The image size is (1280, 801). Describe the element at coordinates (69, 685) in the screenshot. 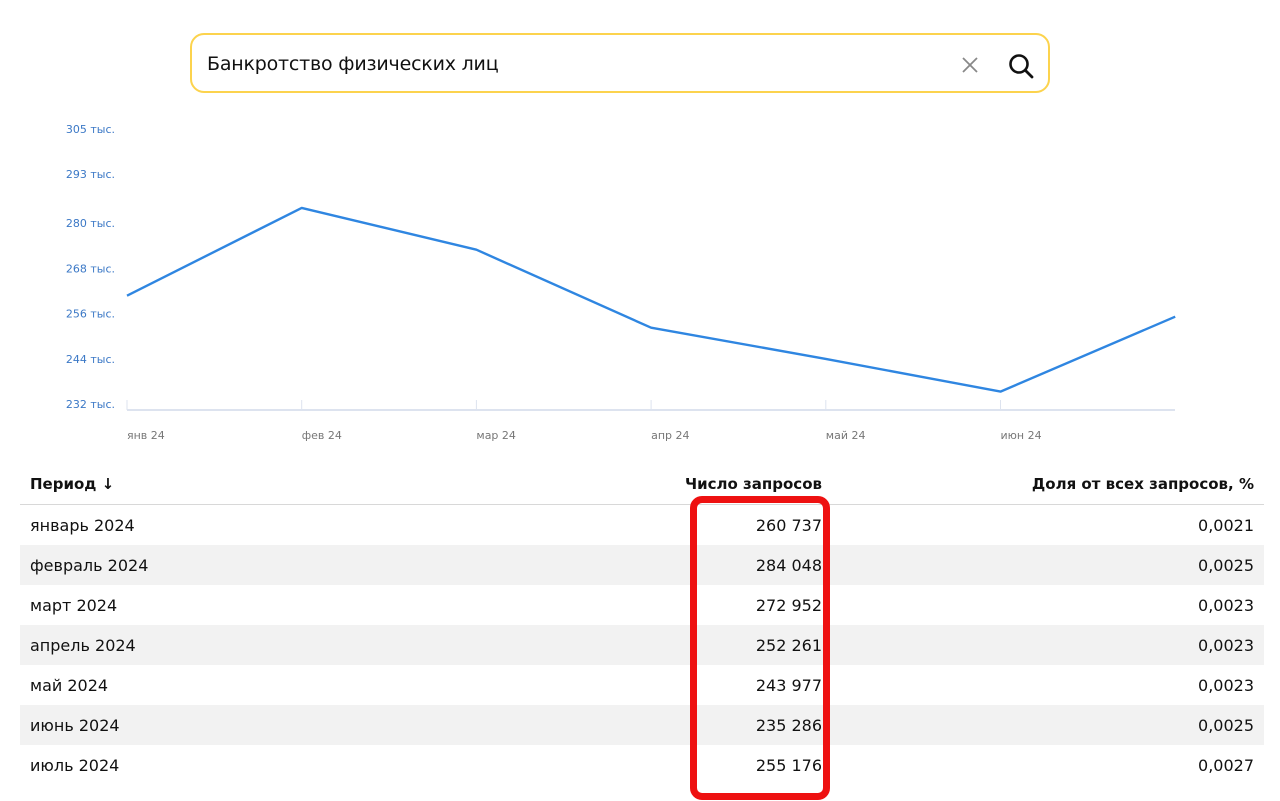

I see `period-cell: май 2024` at that location.